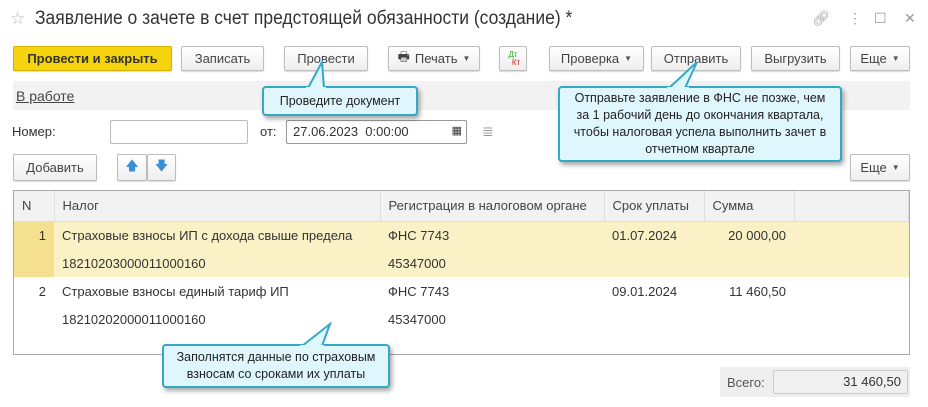 The height and width of the screenshot is (407, 928). I want to click on arrow-up-icon: 🡅, so click(132, 165).